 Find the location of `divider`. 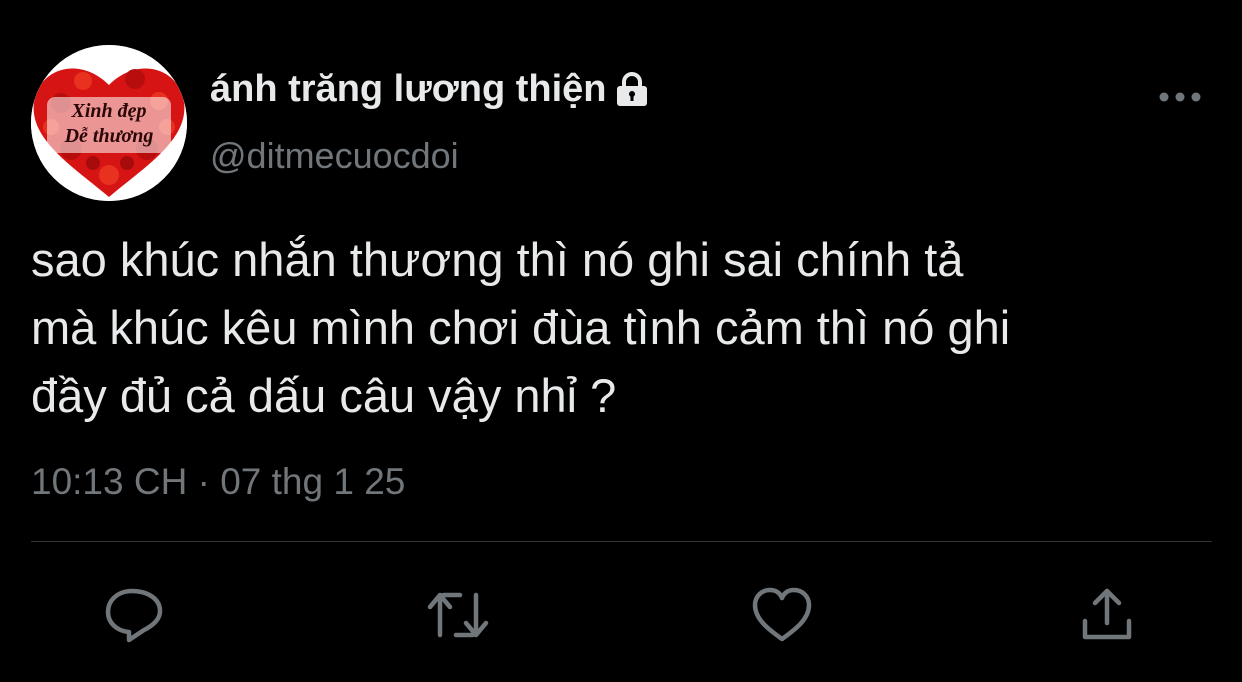

divider is located at coordinates (621, 541).